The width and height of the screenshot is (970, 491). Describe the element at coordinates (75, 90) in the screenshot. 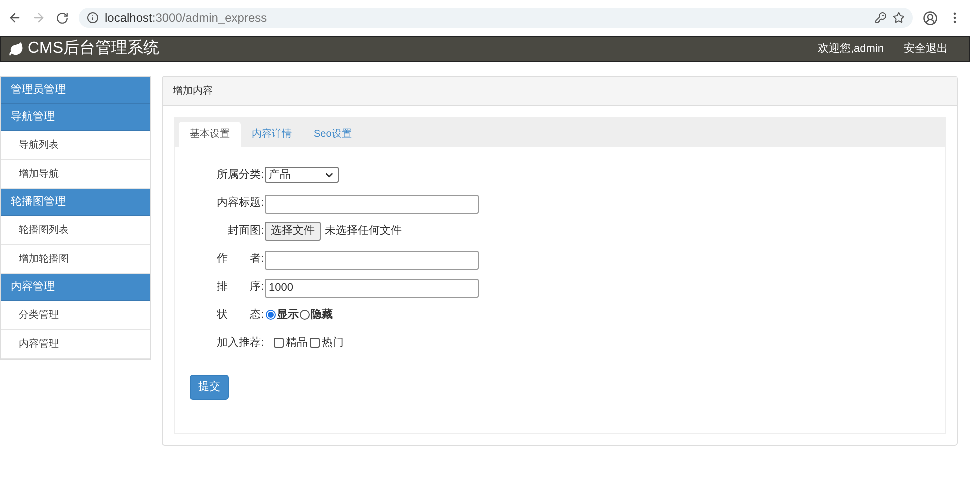

I see `sidebar-group-header: 管理员管理` at that location.